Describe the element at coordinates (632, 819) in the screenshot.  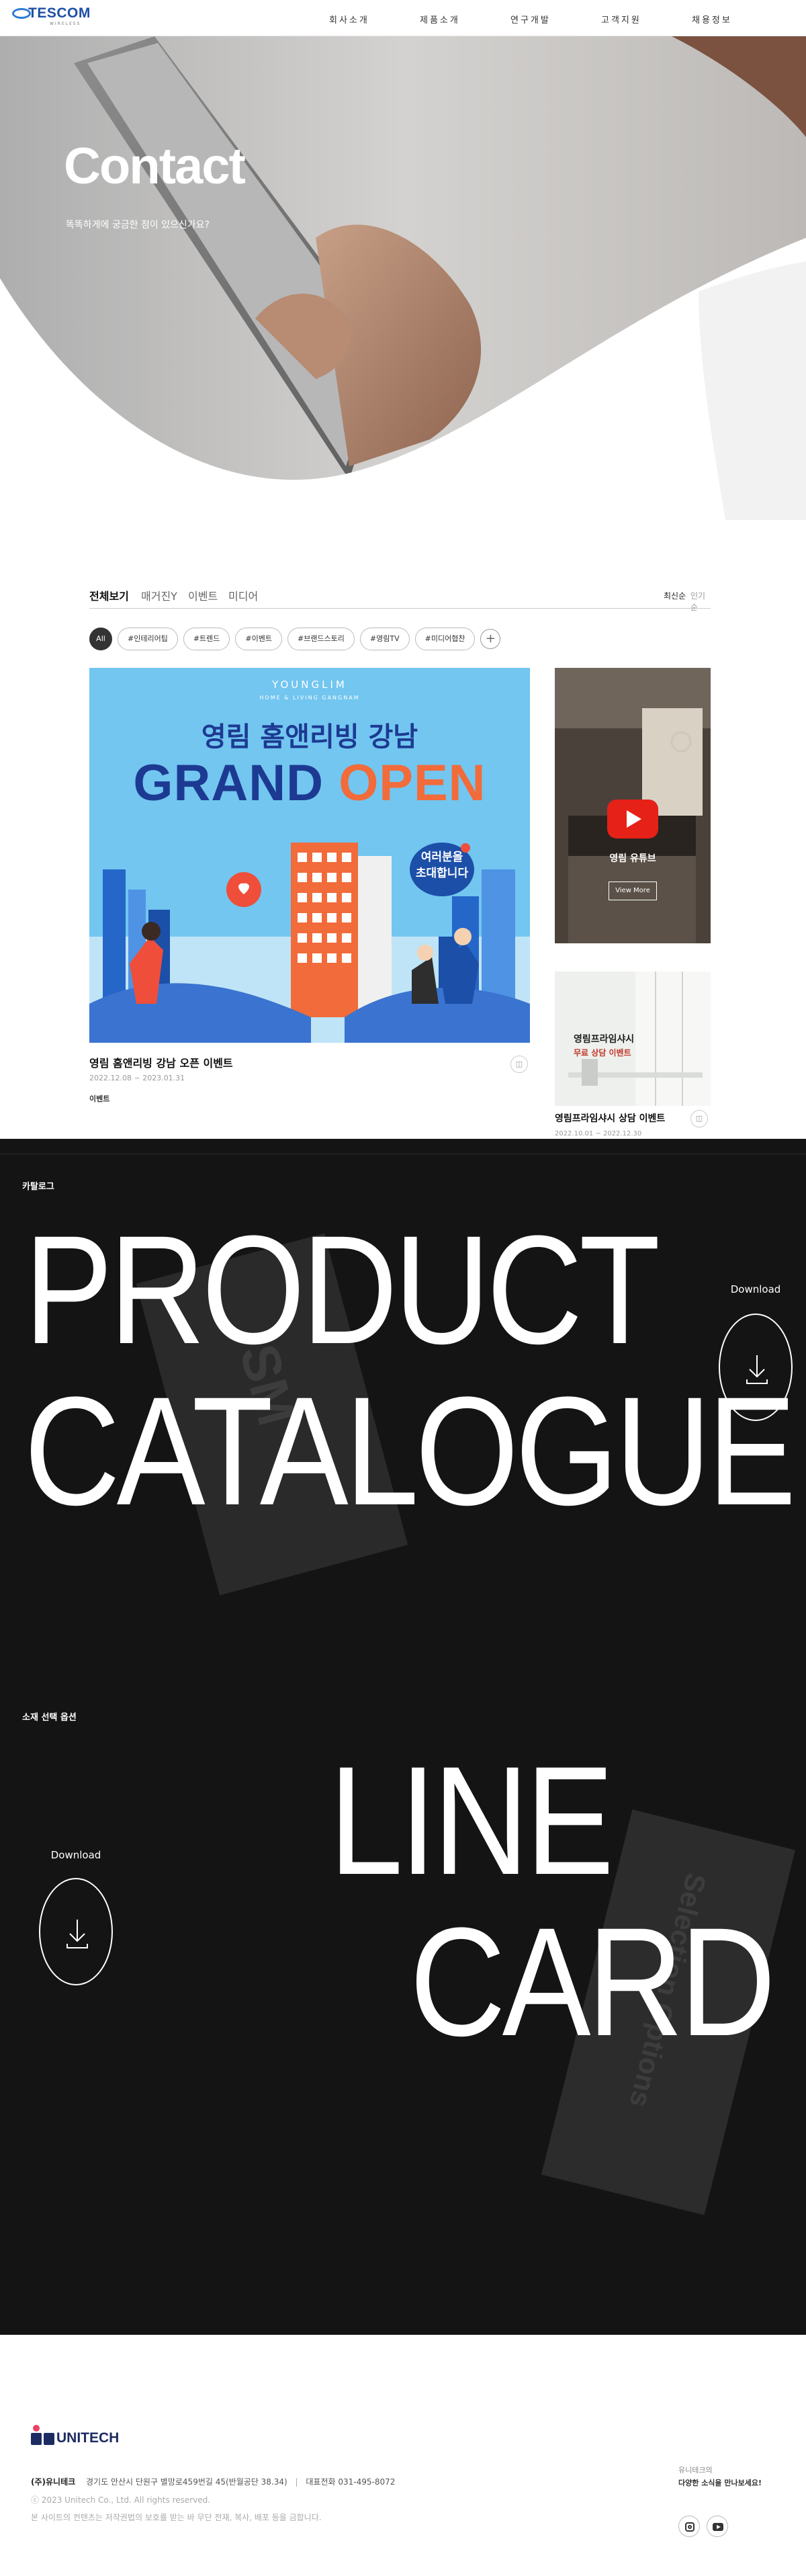
I see `youtube-play-icon` at that location.